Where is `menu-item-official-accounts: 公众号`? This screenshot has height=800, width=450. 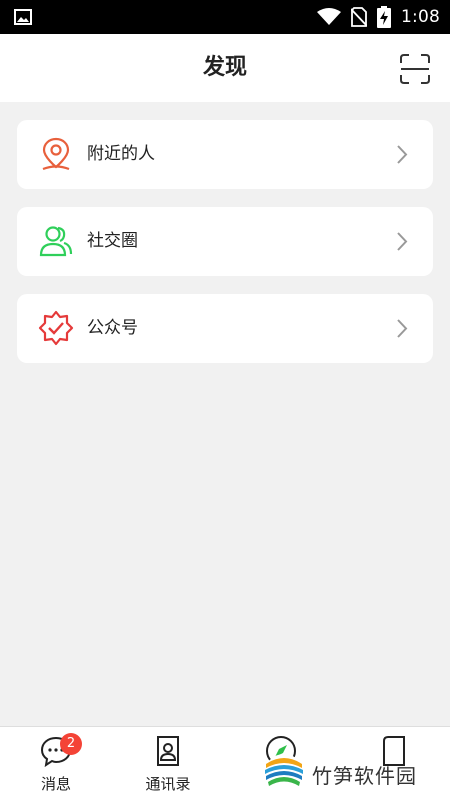
menu-item-official-accounts: 公众号 is located at coordinates (225, 328).